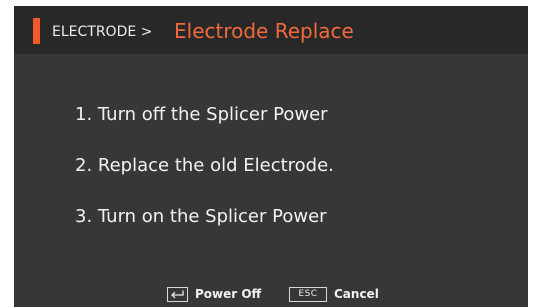  I want to click on header-accent-bar, so click(36, 31).